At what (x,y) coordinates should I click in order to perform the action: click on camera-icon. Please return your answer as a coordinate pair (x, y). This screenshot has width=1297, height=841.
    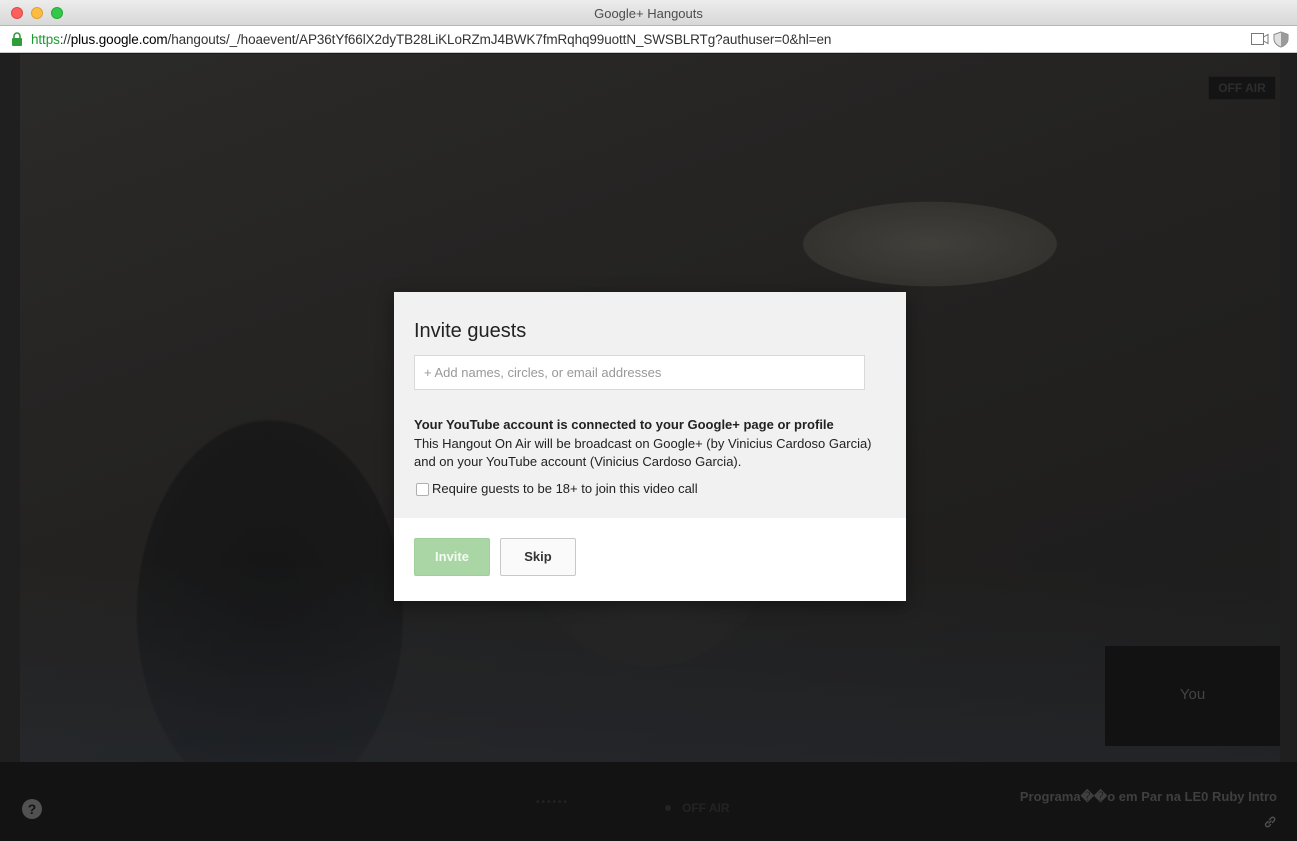
    Looking at the image, I should click on (1260, 39).